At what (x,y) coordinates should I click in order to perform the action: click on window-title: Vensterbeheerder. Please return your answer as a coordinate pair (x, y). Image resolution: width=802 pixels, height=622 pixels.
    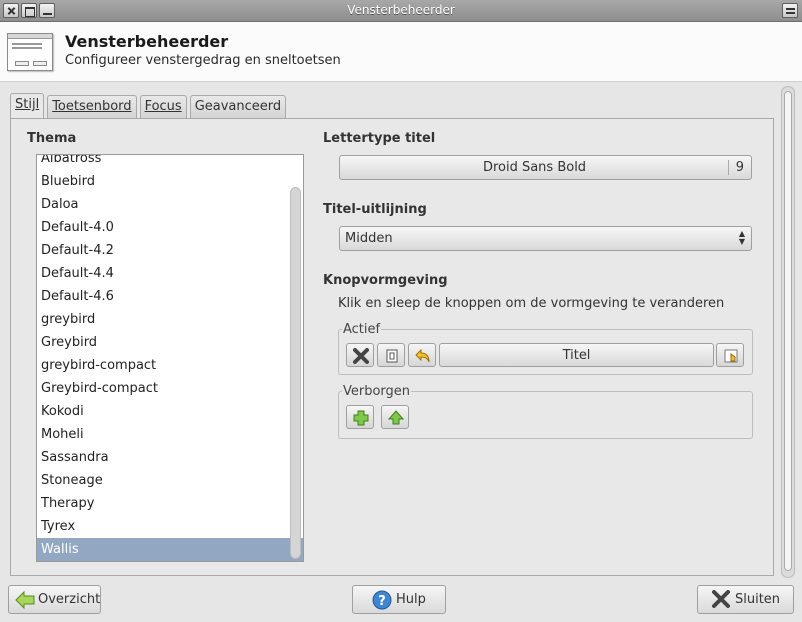
    Looking at the image, I should click on (401, 10).